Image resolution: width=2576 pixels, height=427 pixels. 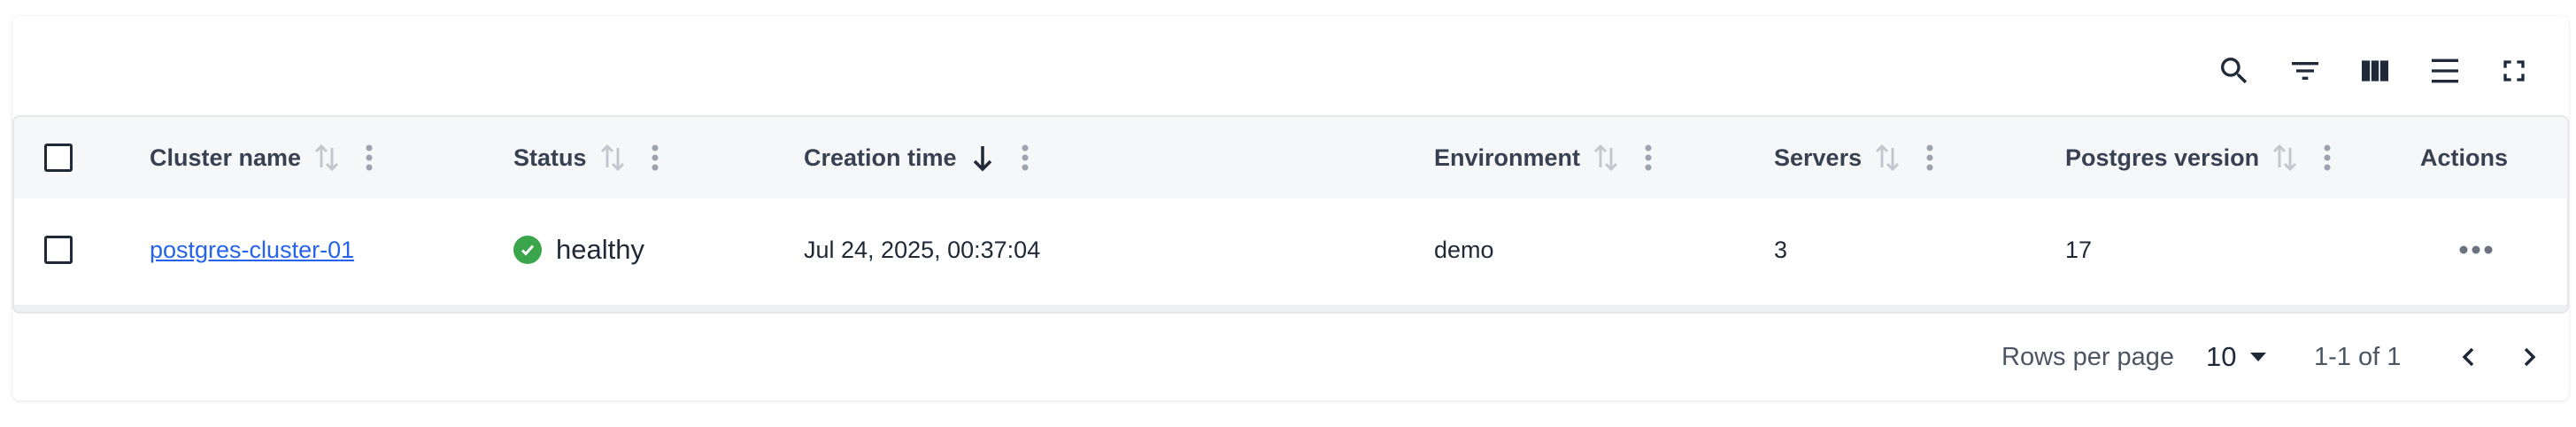 I want to click on filter-icon, so click(x=2305, y=71).